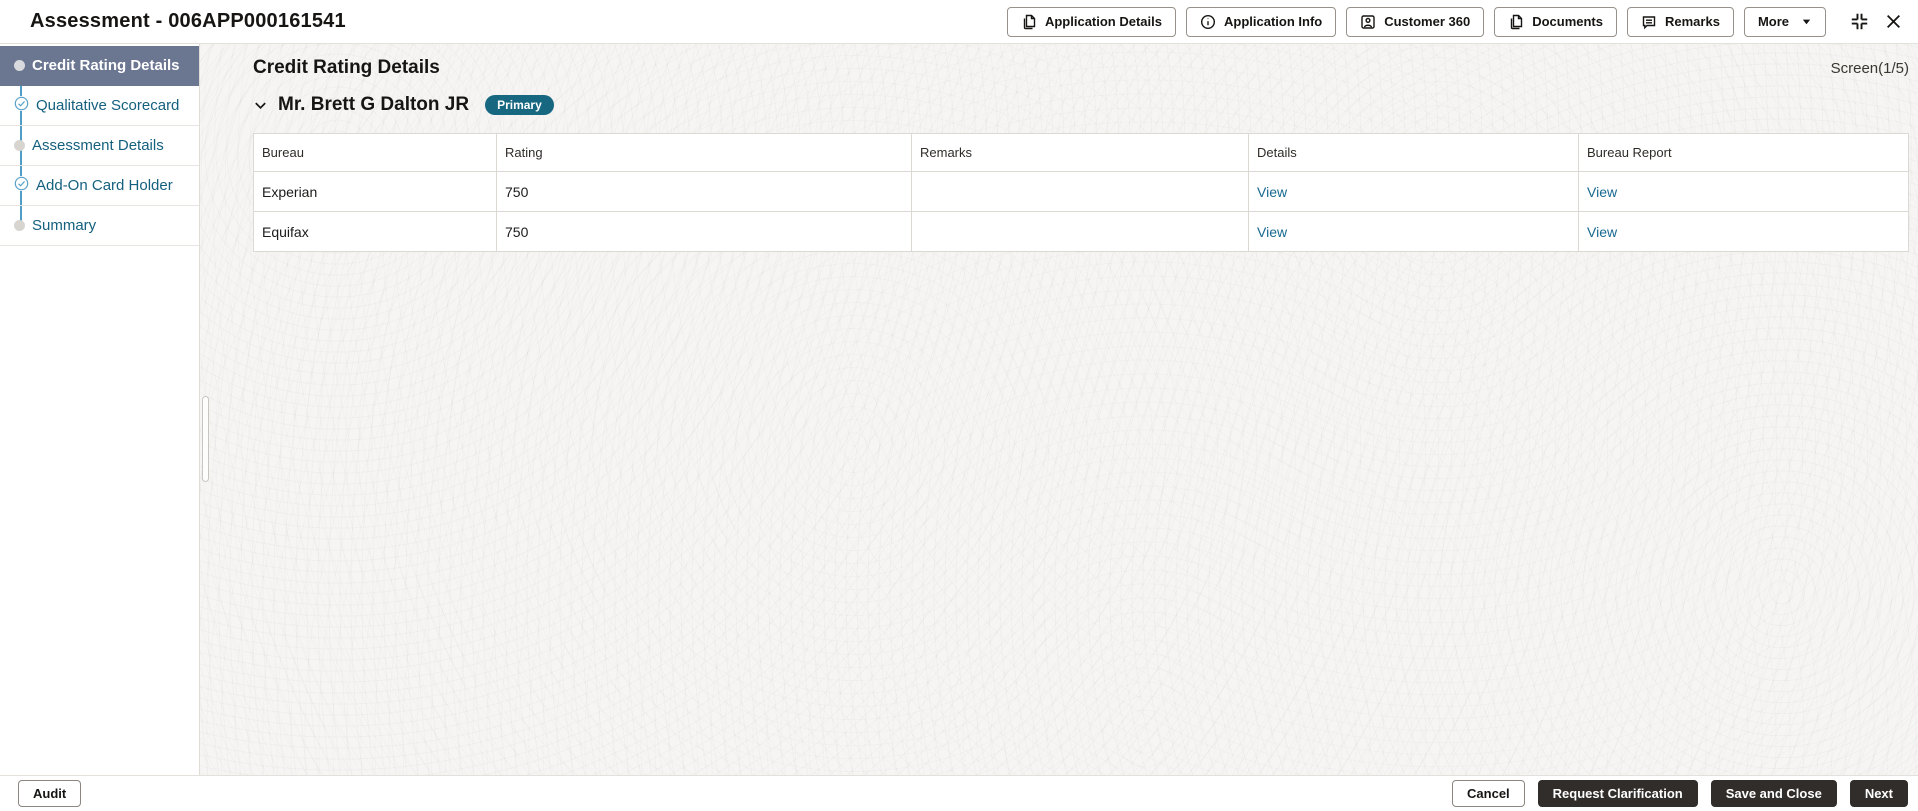 The width and height of the screenshot is (1918, 811). I want to click on button-label: Customer 360, so click(1427, 21).